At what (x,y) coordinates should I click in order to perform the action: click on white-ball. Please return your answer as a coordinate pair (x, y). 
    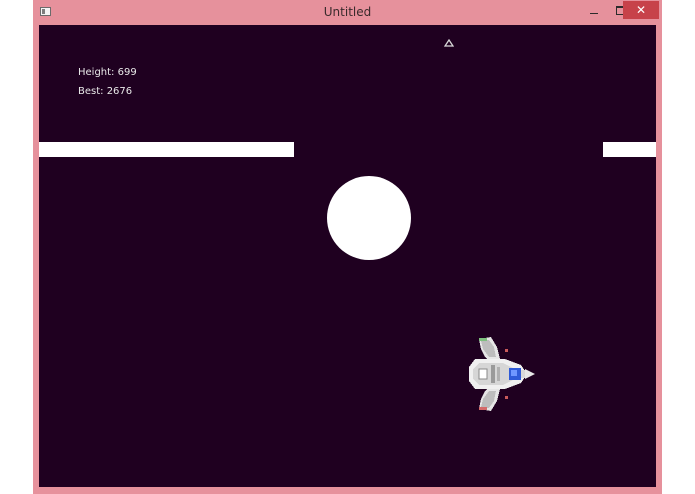
    Looking at the image, I should click on (369, 218).